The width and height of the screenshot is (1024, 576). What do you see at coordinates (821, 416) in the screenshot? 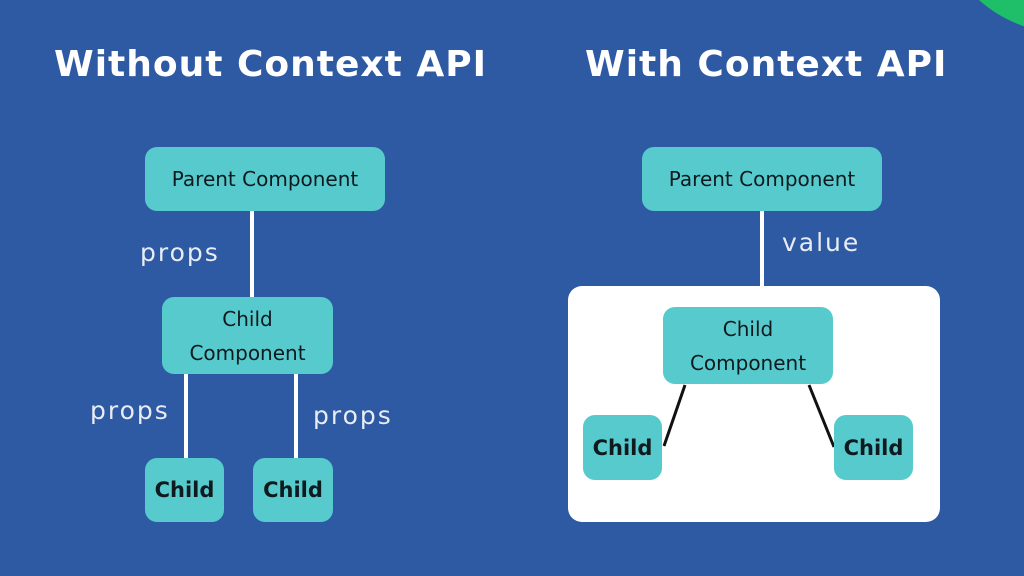
I see `right-edge-child-leaf-right` at bounding box center [821, 416].